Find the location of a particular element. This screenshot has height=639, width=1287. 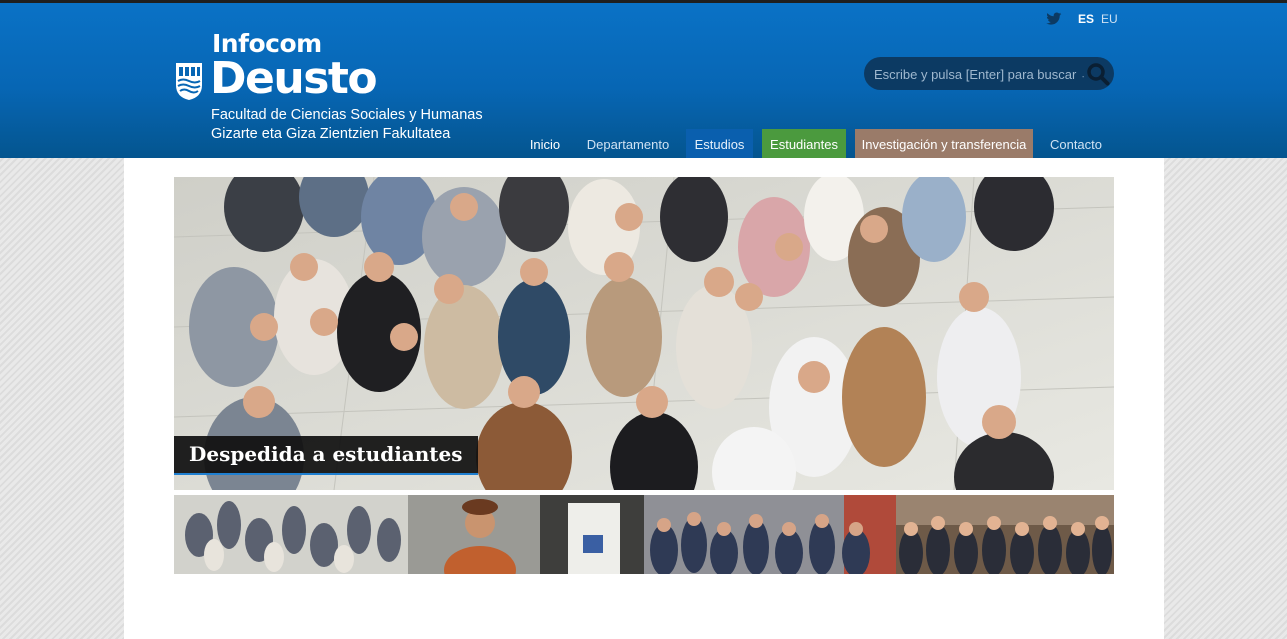

nav-contacto: Contacto is located at coordinates (1076, 145).